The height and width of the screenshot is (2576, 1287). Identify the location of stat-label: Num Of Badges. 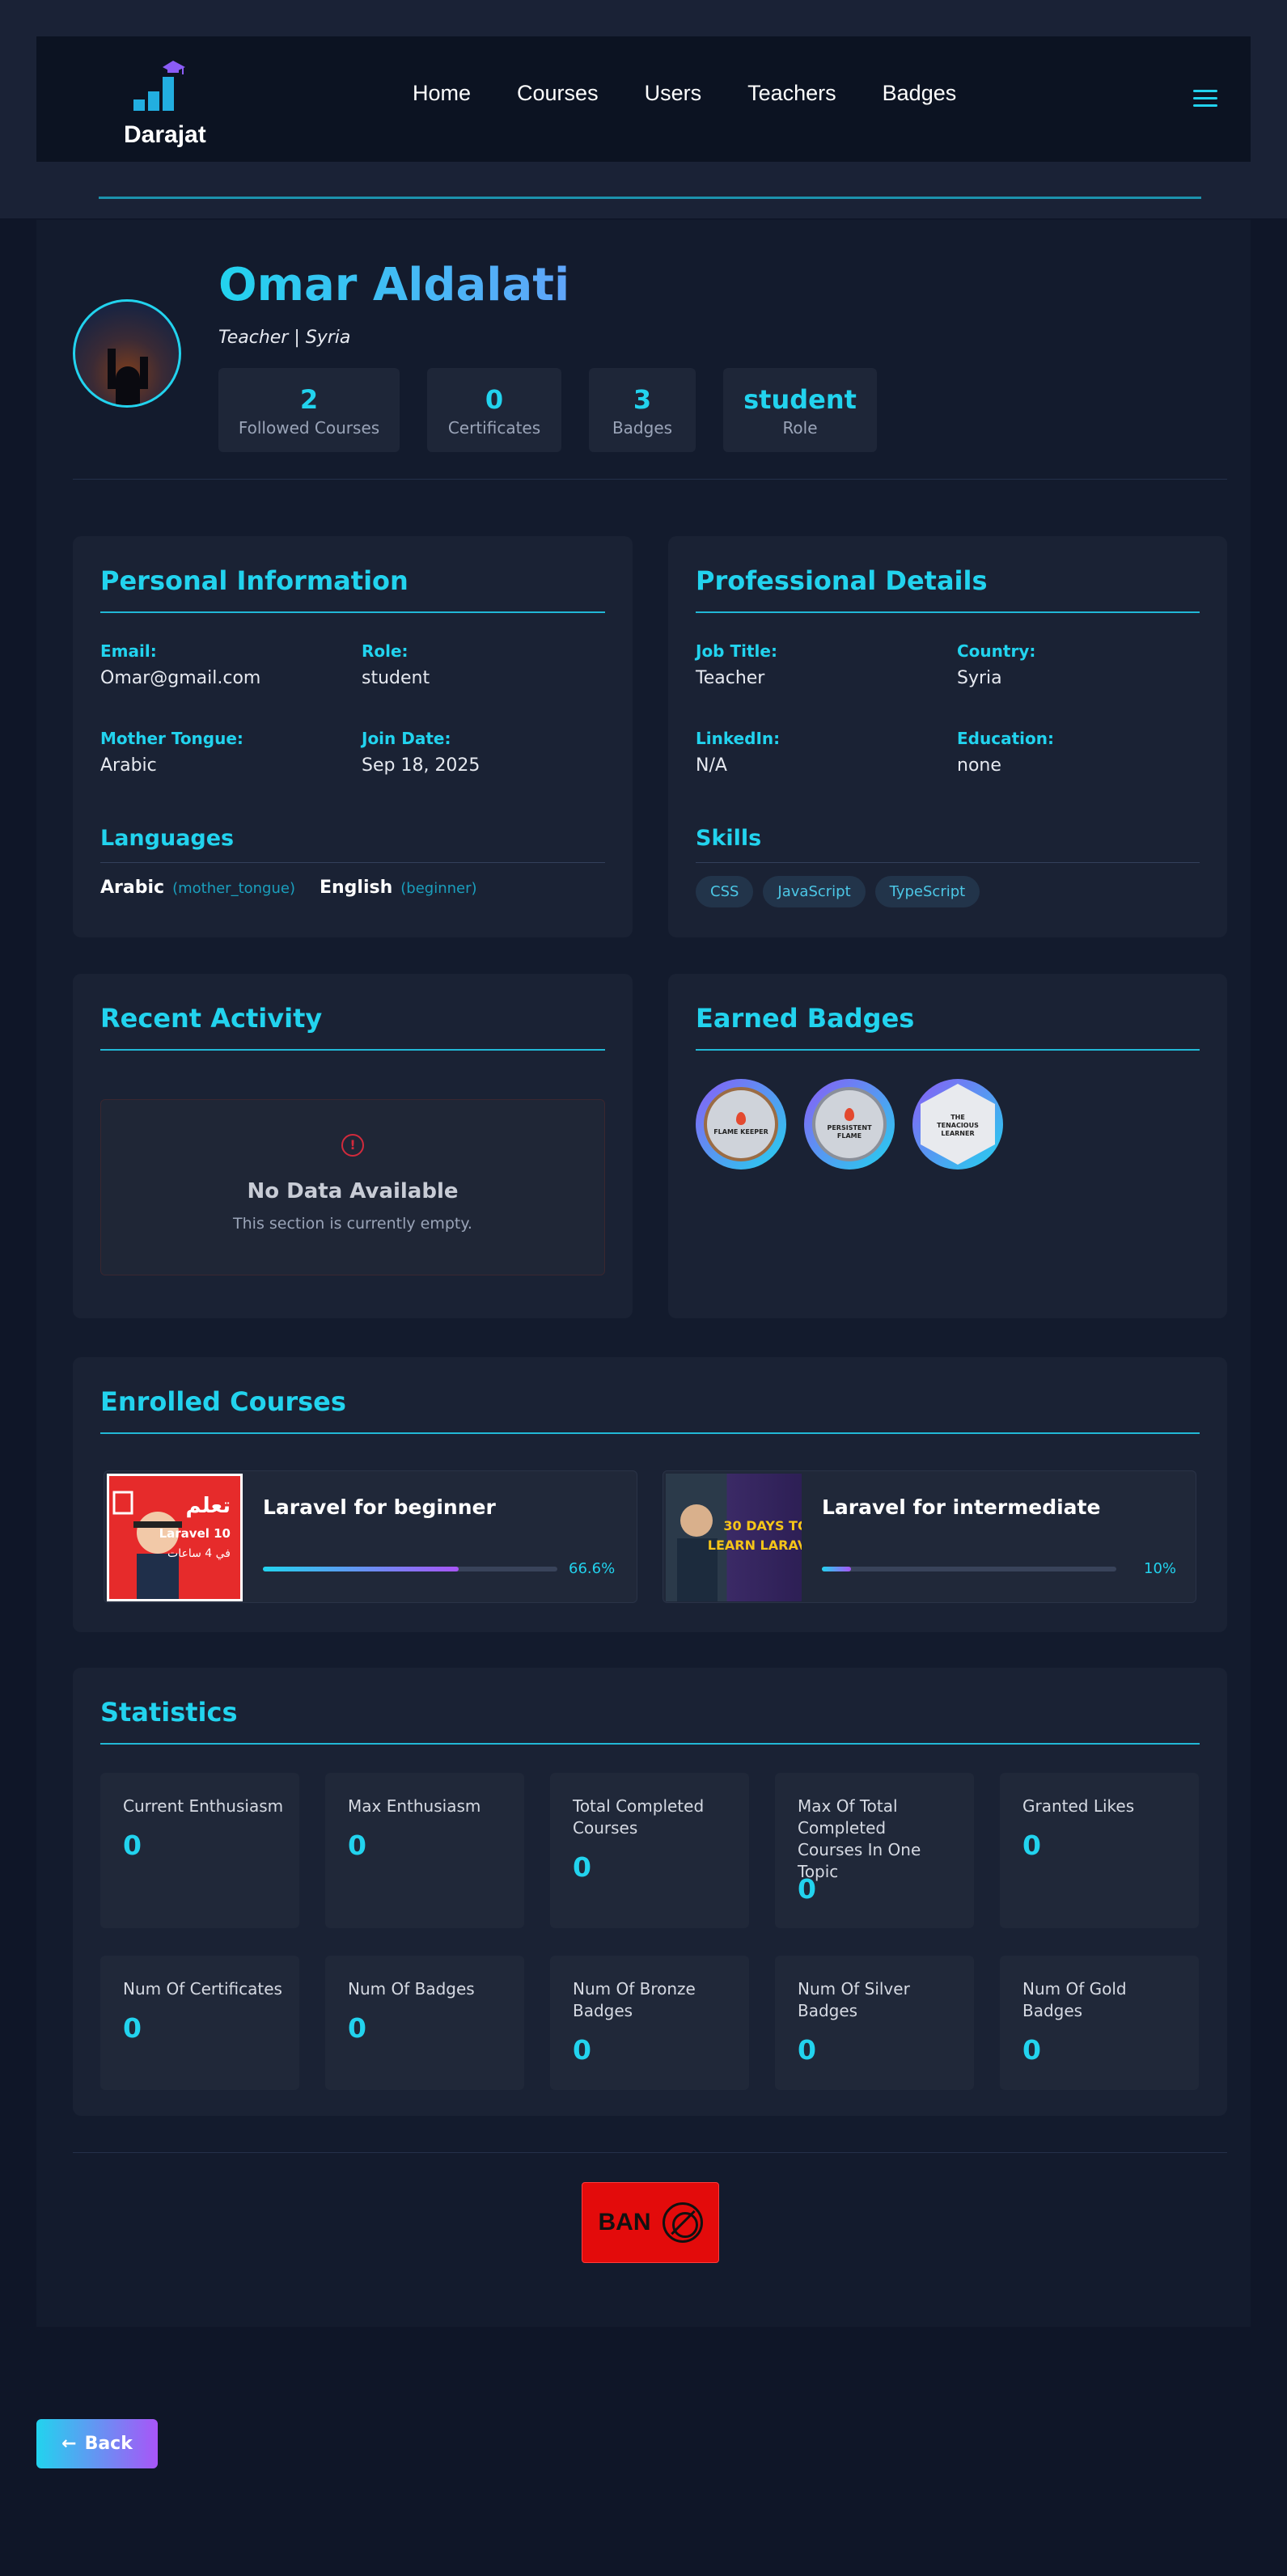
(411, 1989).